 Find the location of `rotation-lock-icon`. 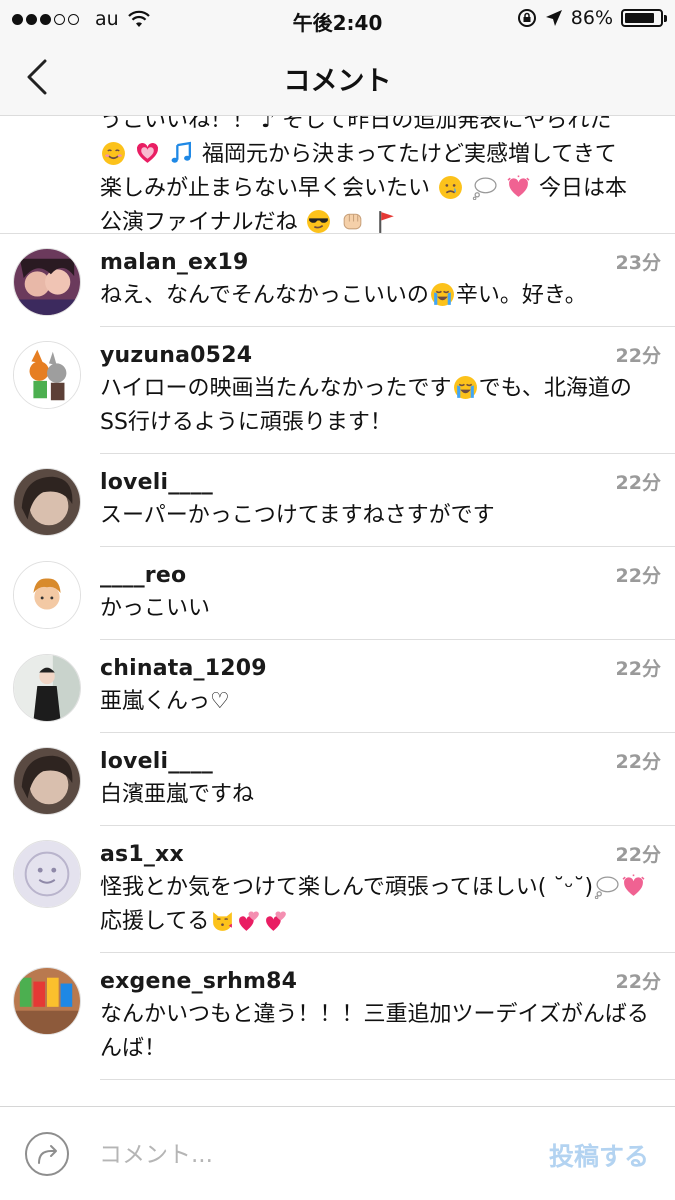

rotation-lock-icon is located at coordinates (526, 18).